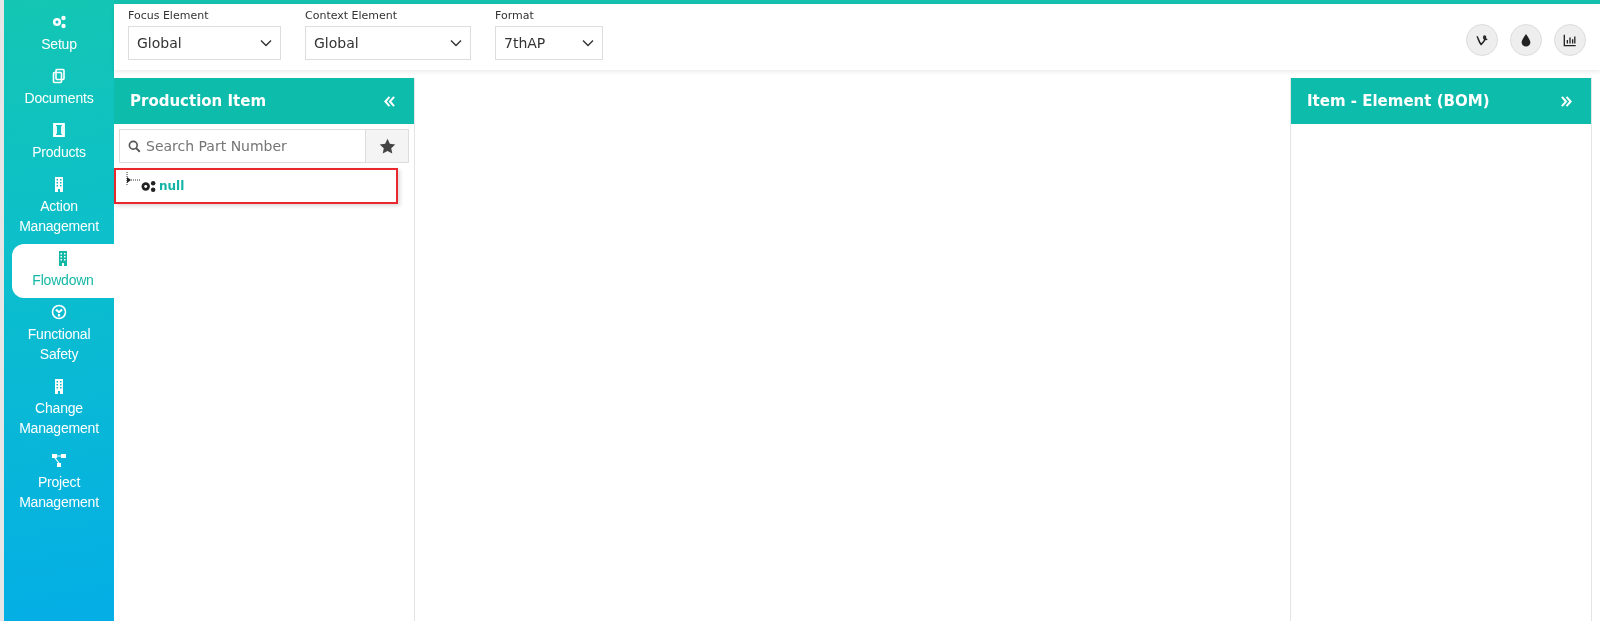 Image resolution: width=1600 pixels, height=621 pixels. I want to click on sidebar-item: Action Management, so click(59, 207).